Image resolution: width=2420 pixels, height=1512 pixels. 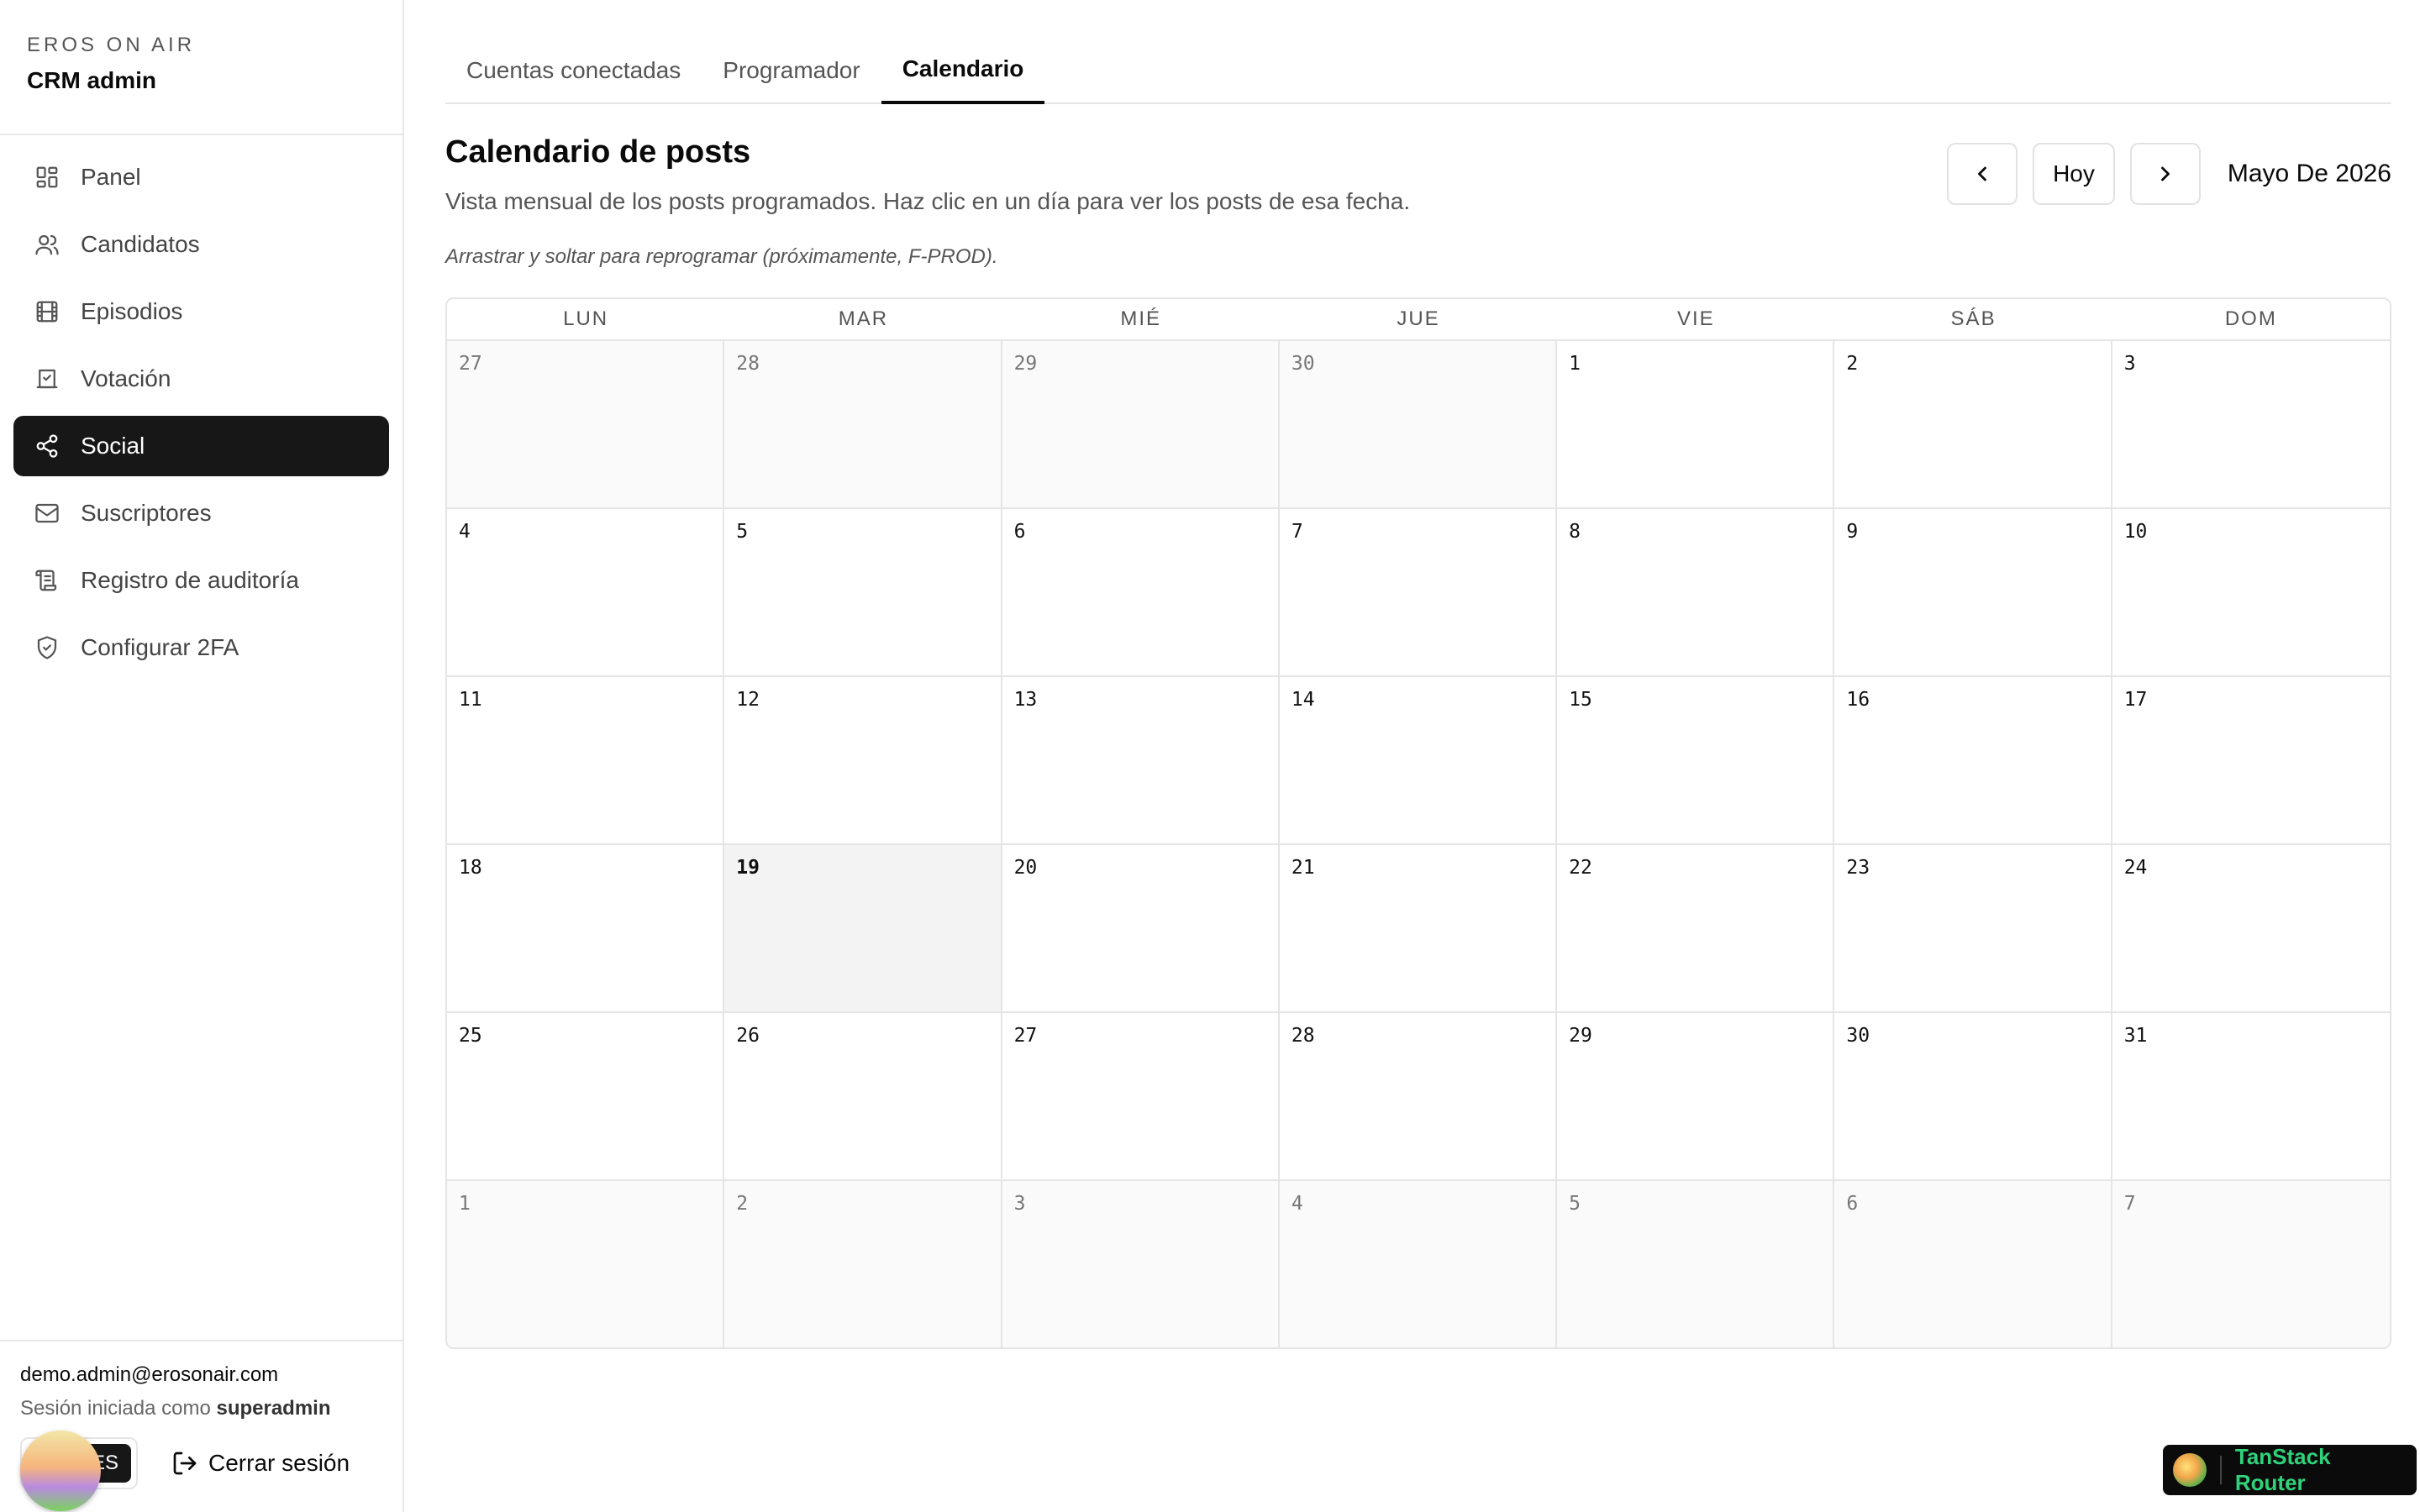 I want to click on calendar-day: 17, so click(x=2251, y=761).